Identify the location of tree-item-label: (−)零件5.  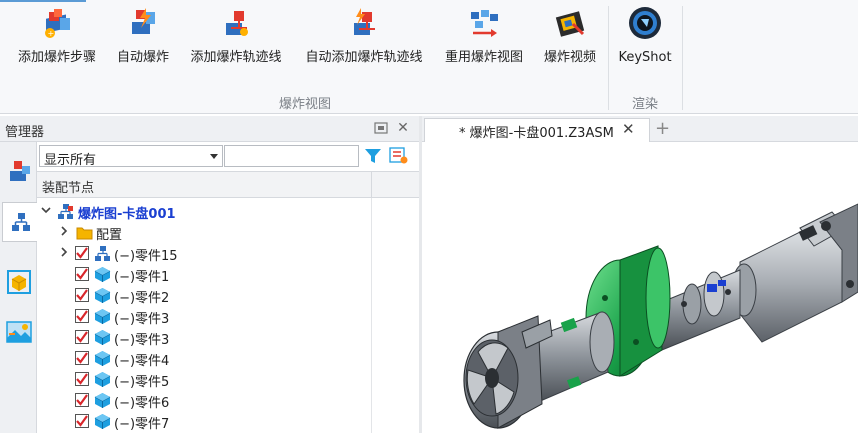
(142, 382).